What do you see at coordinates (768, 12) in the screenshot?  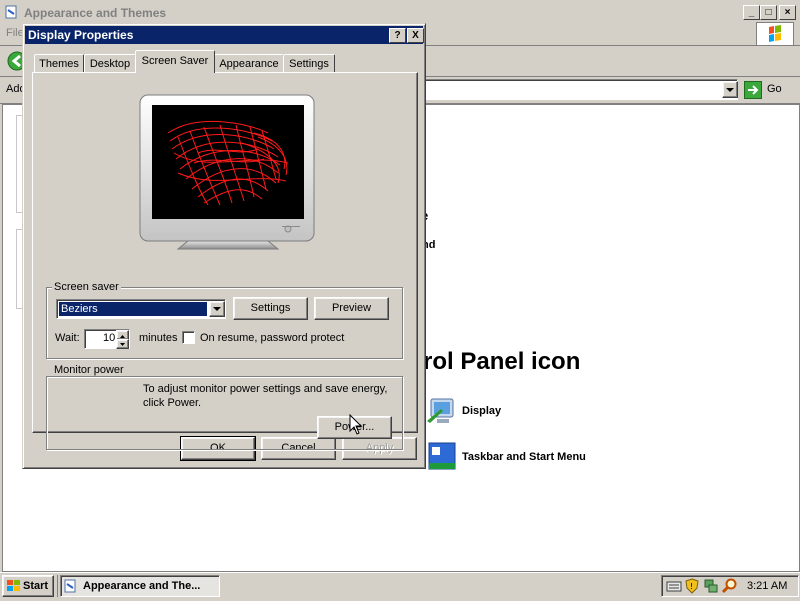 I see `maximize-button: □` at bounding box center [768, 12].